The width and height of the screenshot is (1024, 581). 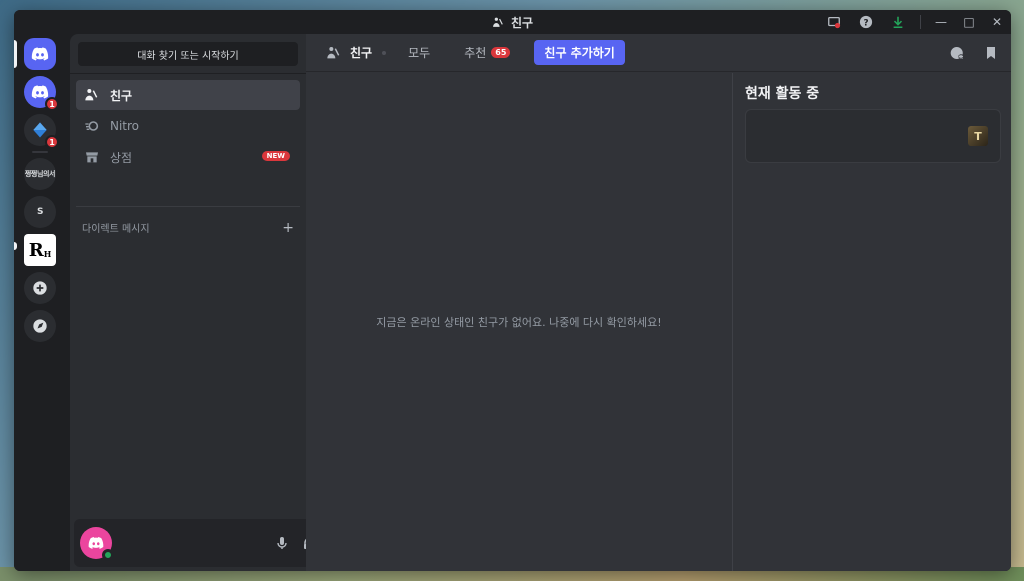 I want to click on server-3: 쩡쩡님의서, so click(x=40, y=174).